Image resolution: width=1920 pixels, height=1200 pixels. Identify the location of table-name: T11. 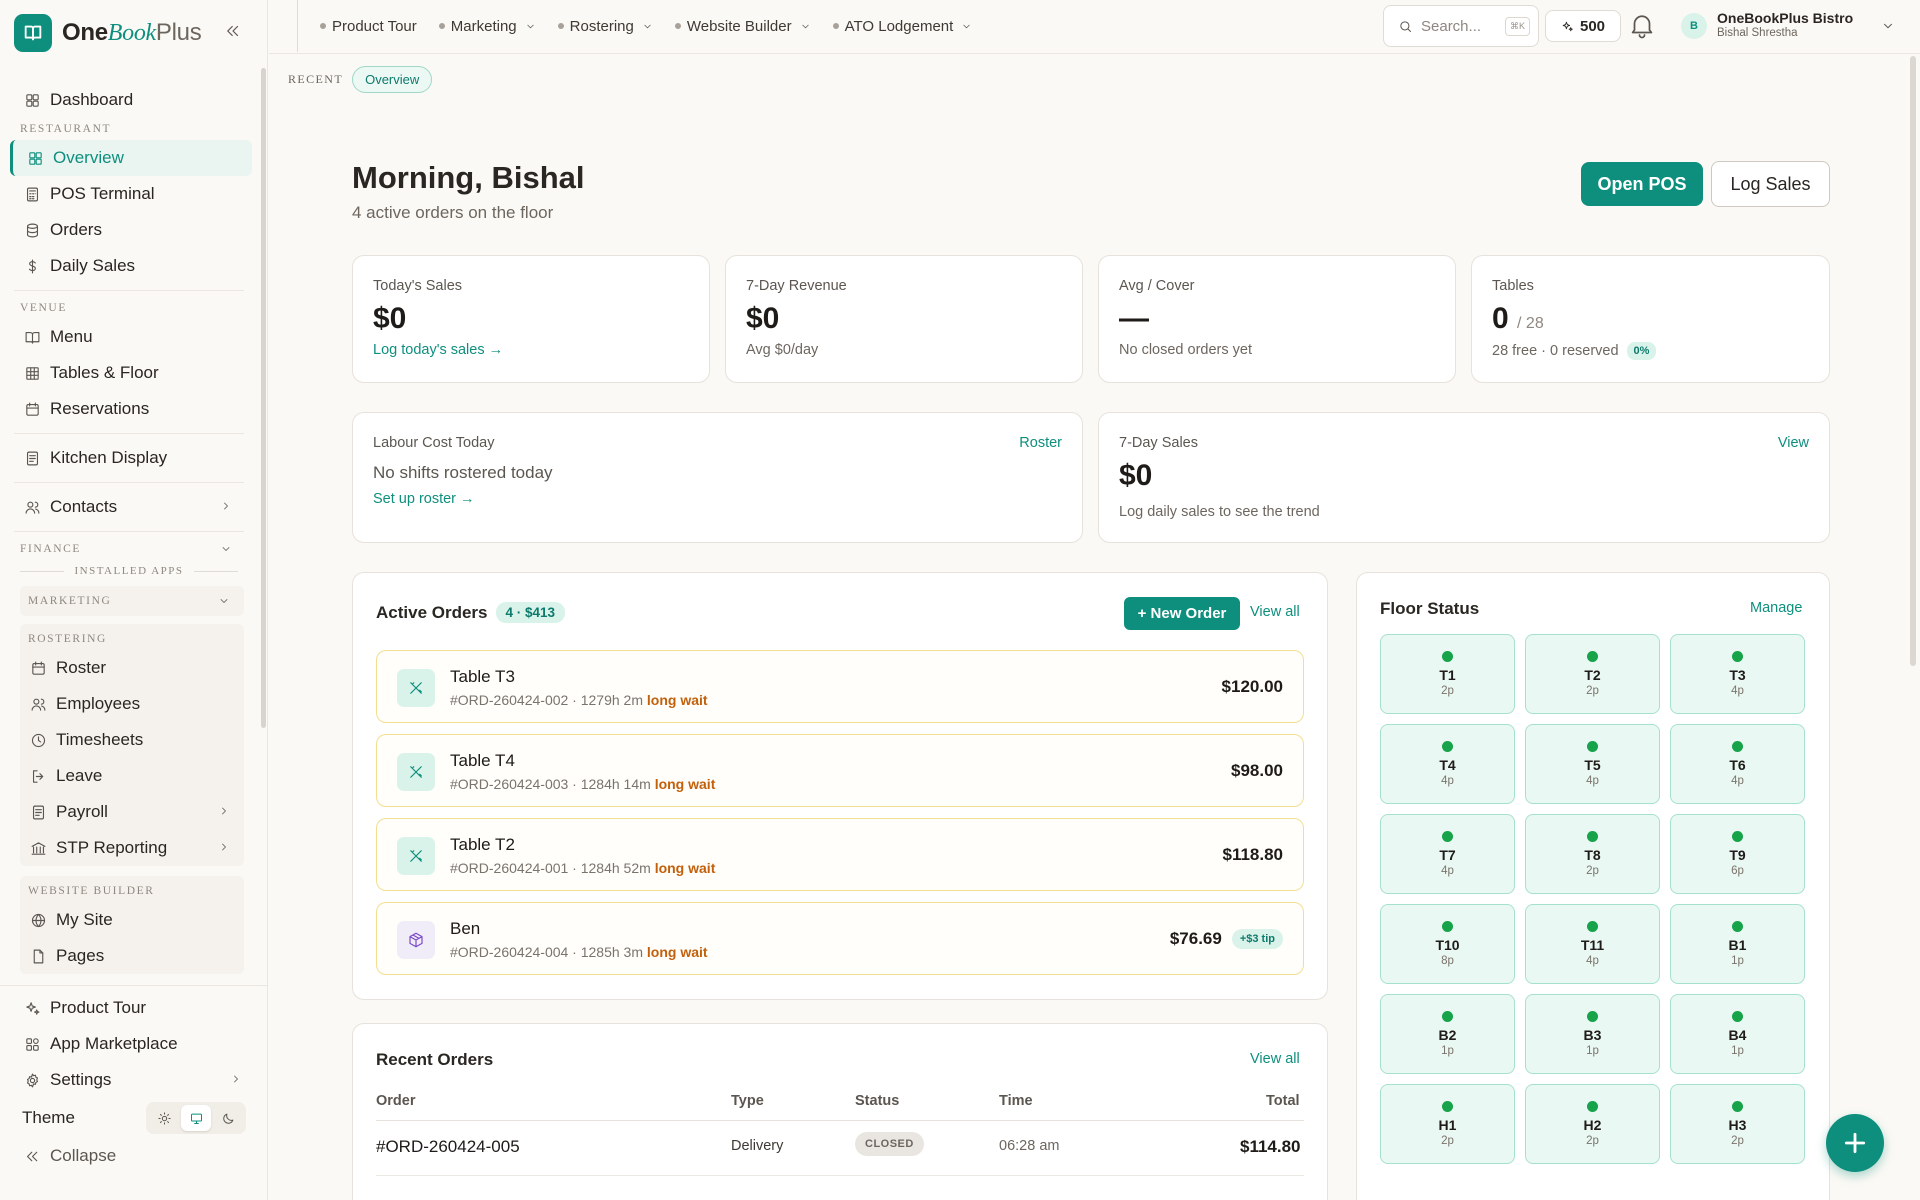
(1592, 945).